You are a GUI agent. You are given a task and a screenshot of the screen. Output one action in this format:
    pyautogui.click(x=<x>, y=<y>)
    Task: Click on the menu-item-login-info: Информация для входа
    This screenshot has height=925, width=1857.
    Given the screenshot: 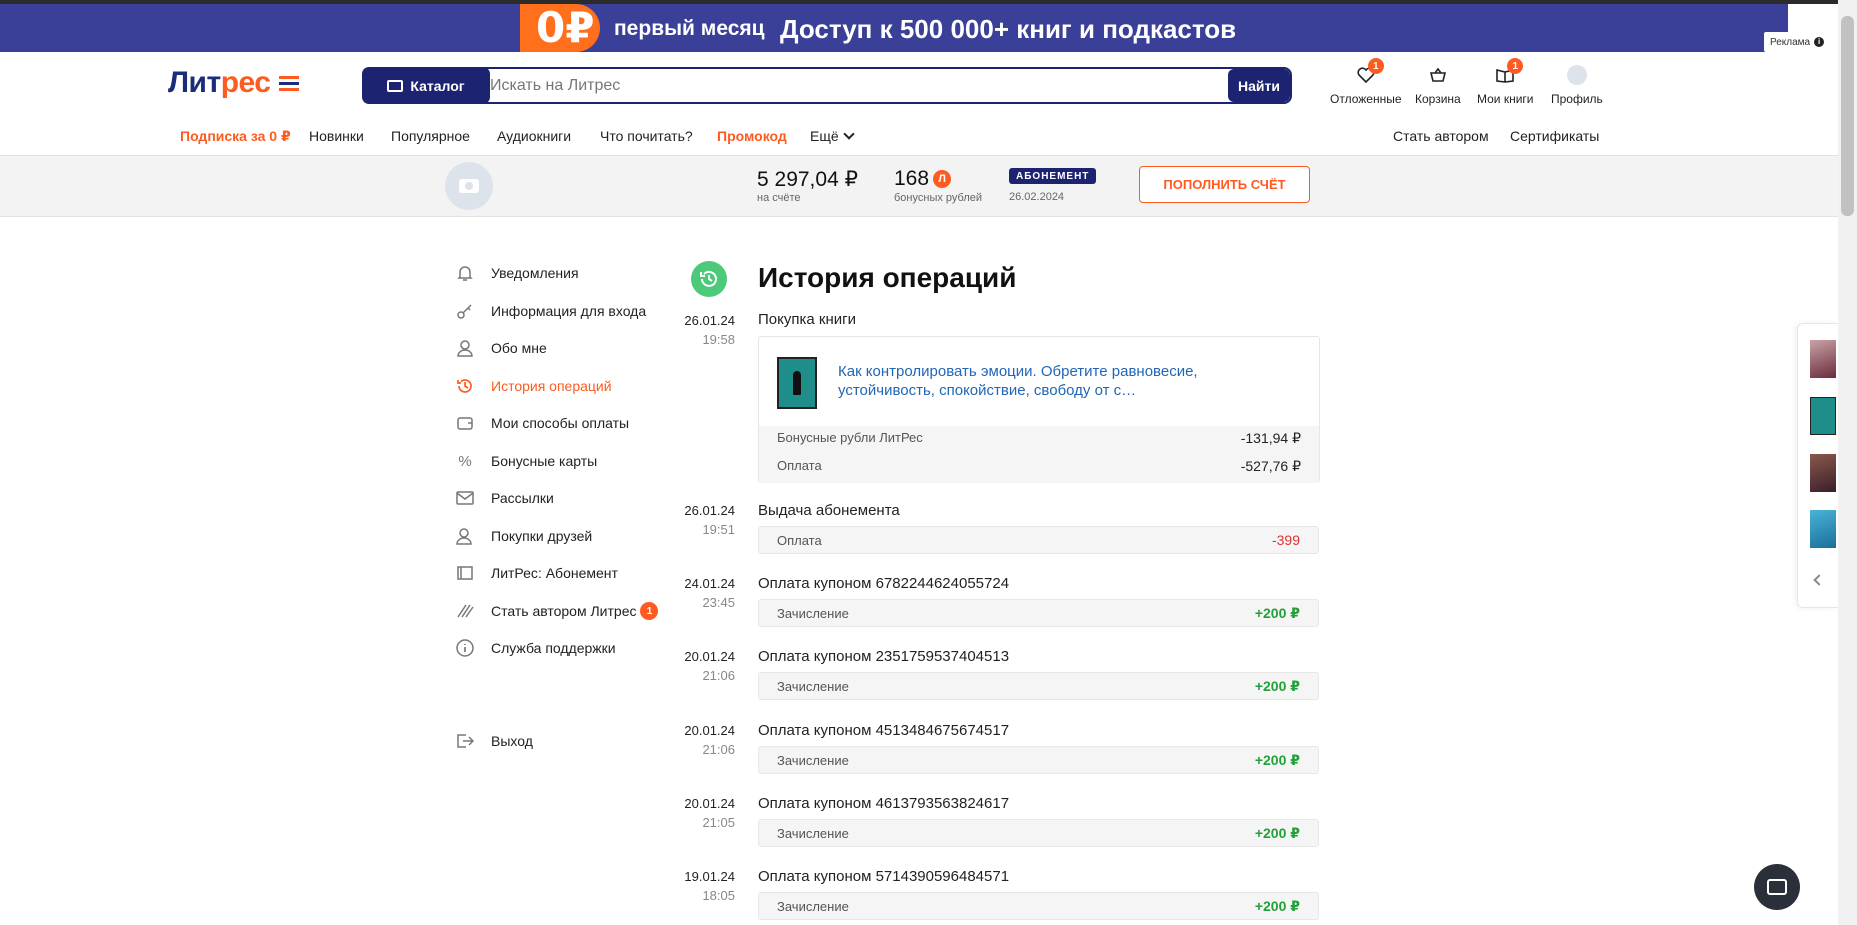 What is the action you would take?
    pyautogui.click(x=565, y=311)
    